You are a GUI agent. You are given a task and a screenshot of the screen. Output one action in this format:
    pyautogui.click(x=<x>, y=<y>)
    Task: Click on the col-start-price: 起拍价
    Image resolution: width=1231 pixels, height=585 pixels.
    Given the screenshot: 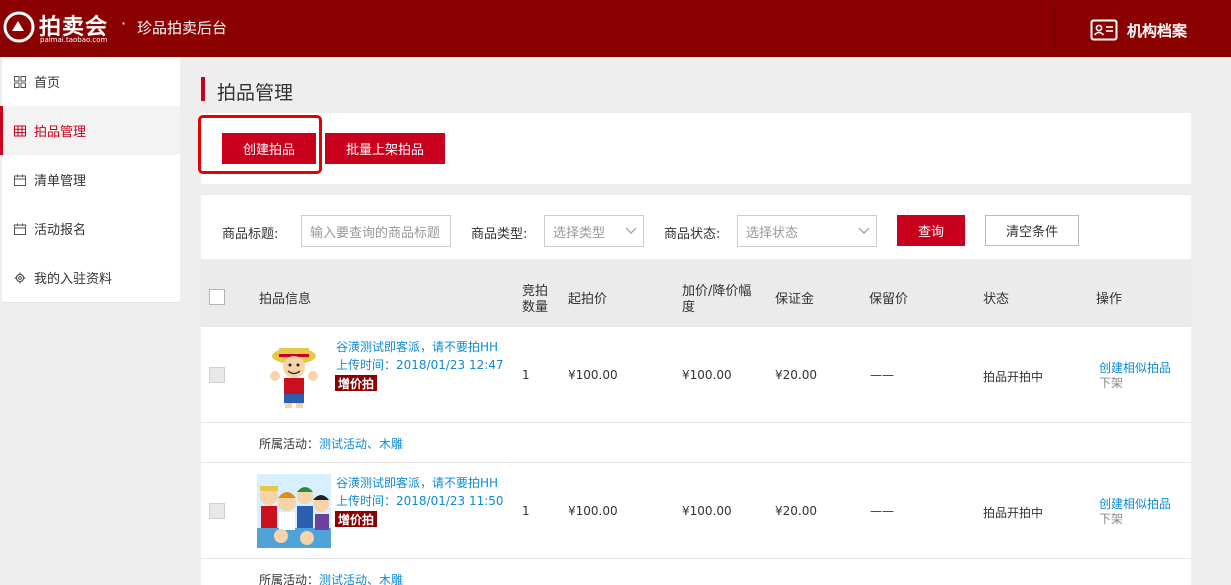 What is the action you would take?
    pyautogui.click(x=588, y=299)
    